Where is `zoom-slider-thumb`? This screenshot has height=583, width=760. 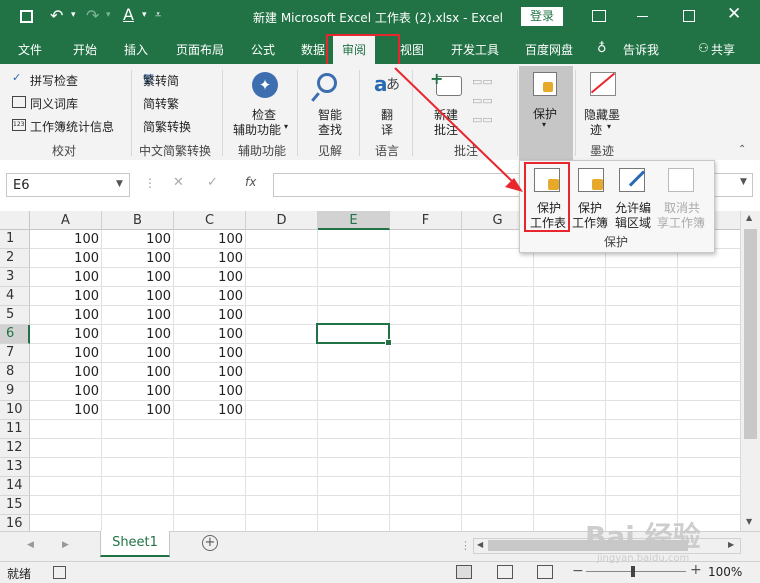 zoom-slider-thumb is located at coordinates (633, 571).